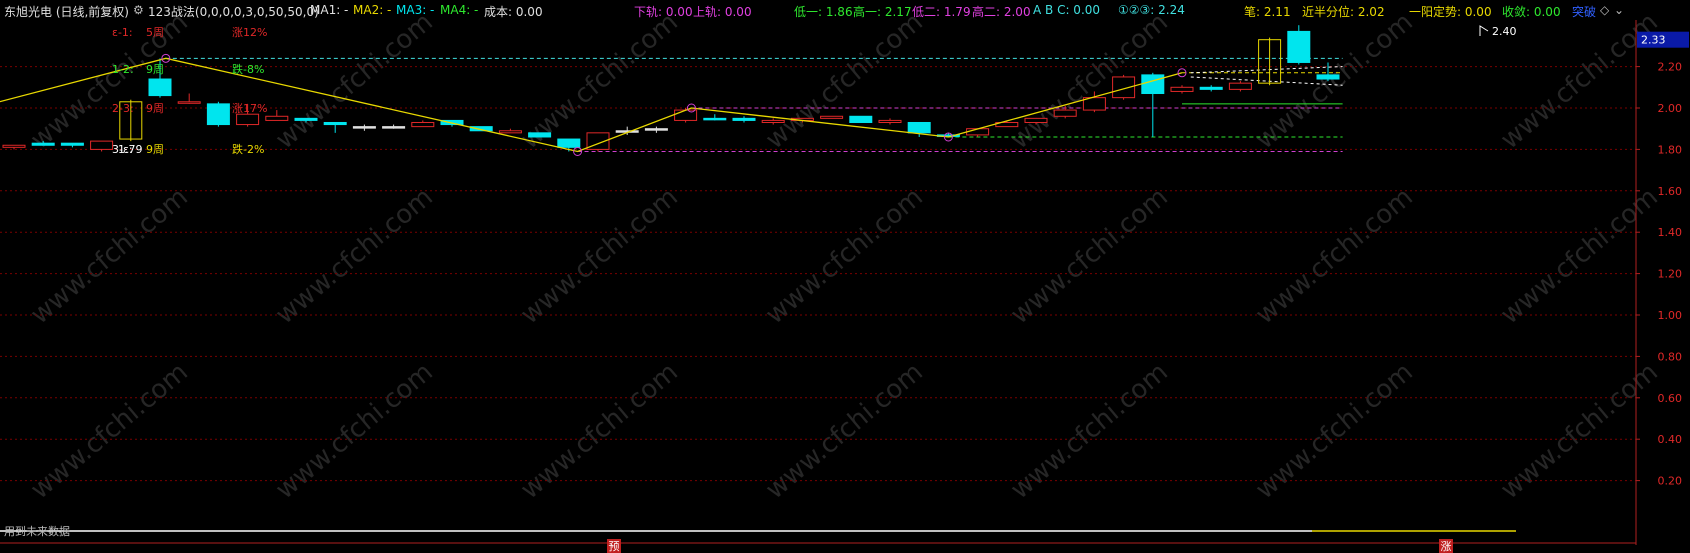 The height and width of the screenshot is (553, 1690). What do you see at coordinates (249, 32) in the screenshot?
I see `wave-note-pct: 涨12%` at bounding box center [249, 32].